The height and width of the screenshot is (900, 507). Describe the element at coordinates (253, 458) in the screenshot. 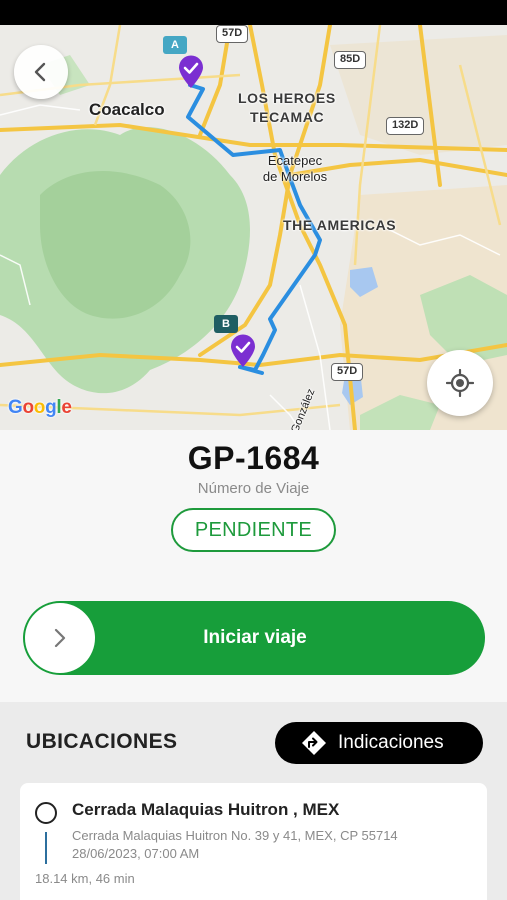

I see `trip-number: GP-1684` at that location.